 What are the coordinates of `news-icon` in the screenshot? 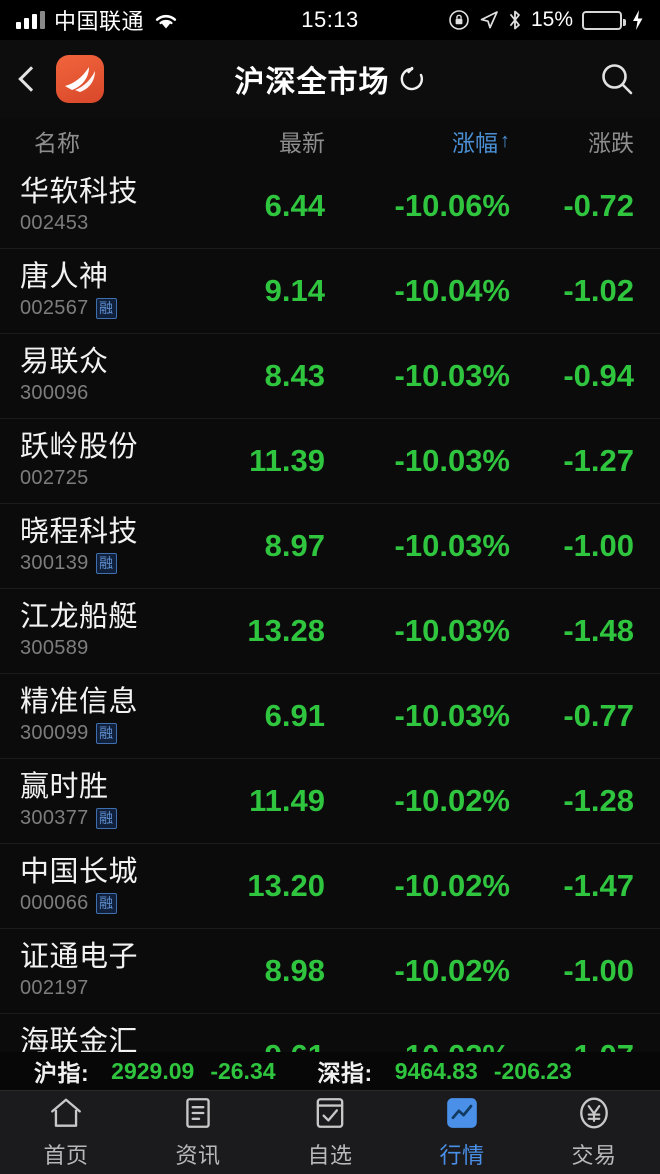 It's located at (198, 1113).